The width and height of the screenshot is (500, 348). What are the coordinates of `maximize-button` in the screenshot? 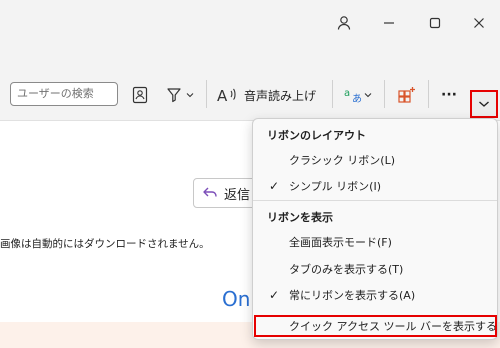 It's located at (435, 23).